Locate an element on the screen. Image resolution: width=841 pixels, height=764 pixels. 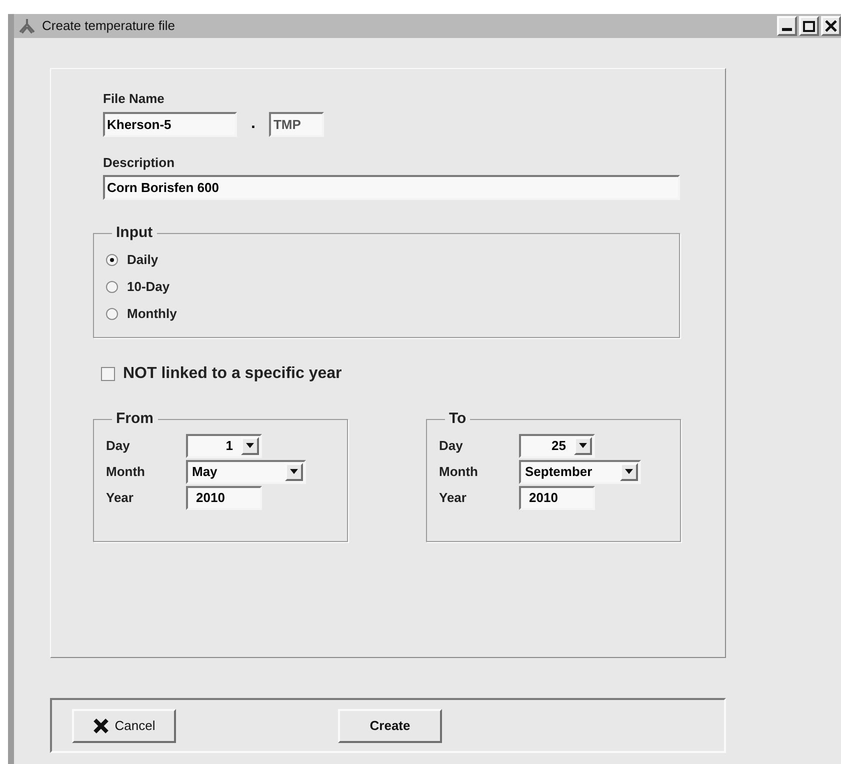
dropdown-value: September is located at coordinates (559, 471).